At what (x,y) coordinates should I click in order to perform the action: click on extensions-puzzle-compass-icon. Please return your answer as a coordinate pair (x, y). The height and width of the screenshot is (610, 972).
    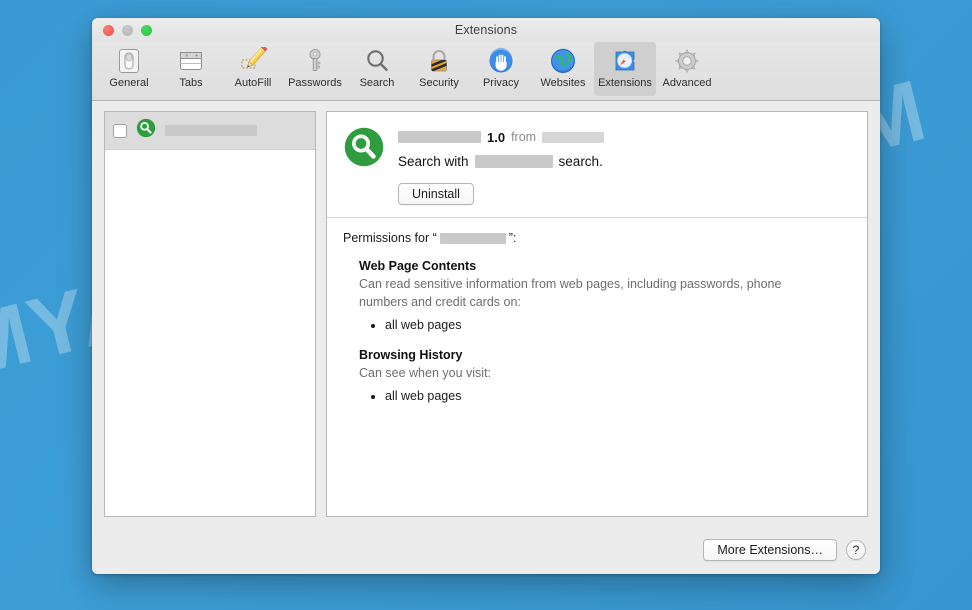
    Looking at the image, I should click on (625, 61).